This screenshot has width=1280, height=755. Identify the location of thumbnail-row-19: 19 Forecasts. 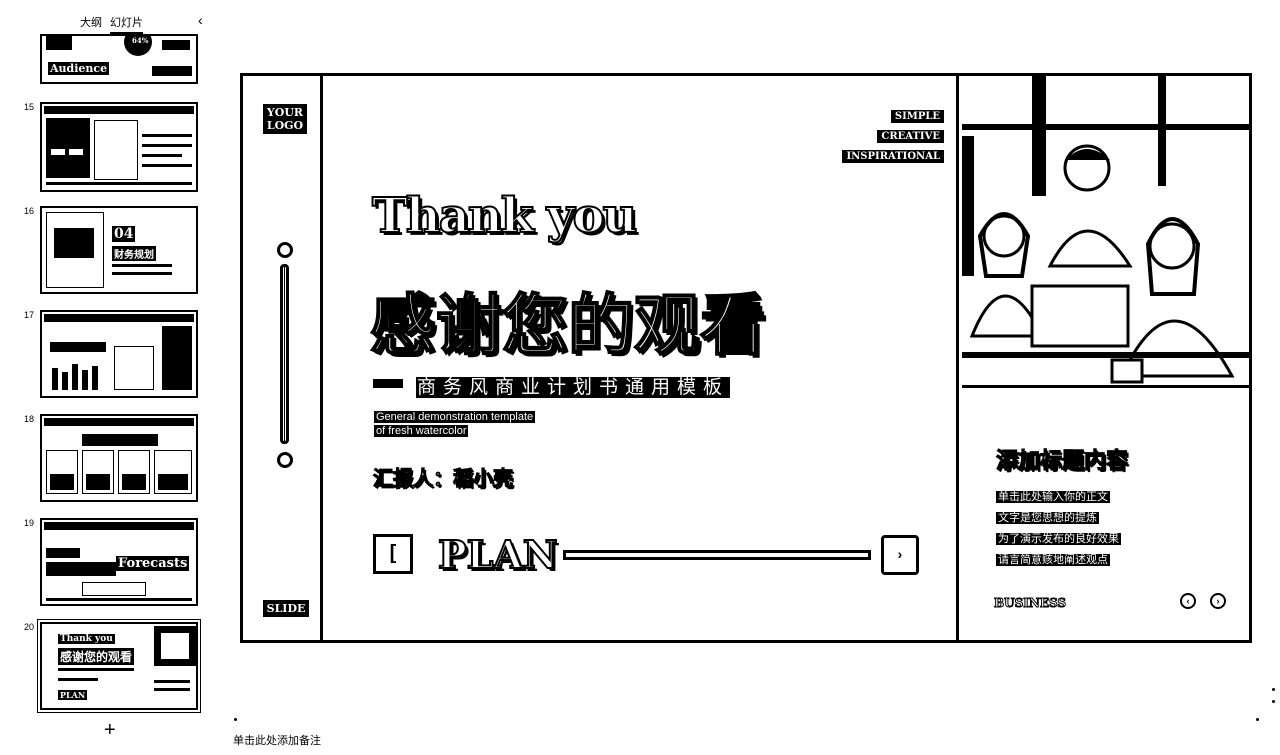
(107, 564).